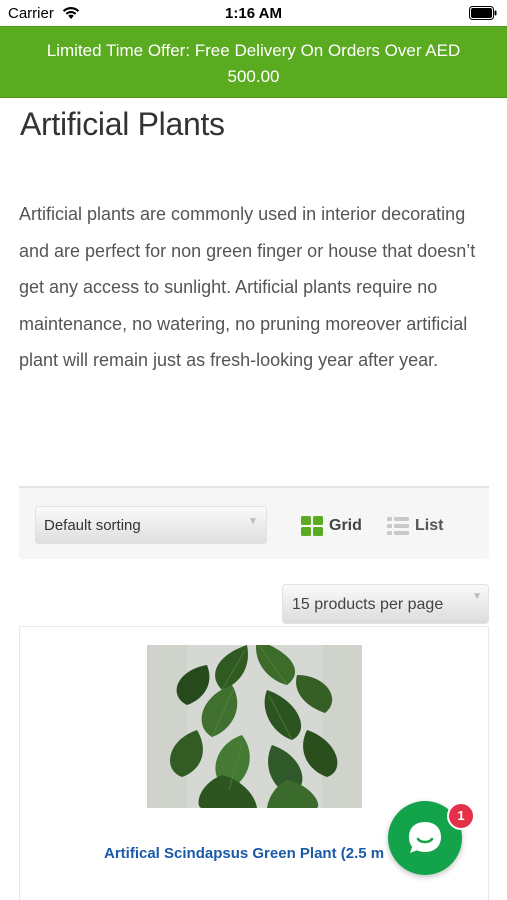 The width and height of the screenshot is (507, 900). I want to click on status-bar: Carrier 1:16 AM, so click(253, 13).